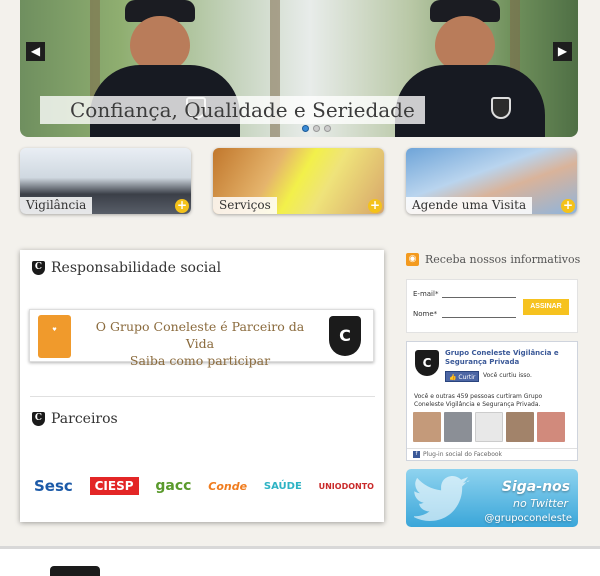  Describe the element at coordinates (114, 486) in the screenshot. I see `partner-logo-ciesp: CIESP` at that location.